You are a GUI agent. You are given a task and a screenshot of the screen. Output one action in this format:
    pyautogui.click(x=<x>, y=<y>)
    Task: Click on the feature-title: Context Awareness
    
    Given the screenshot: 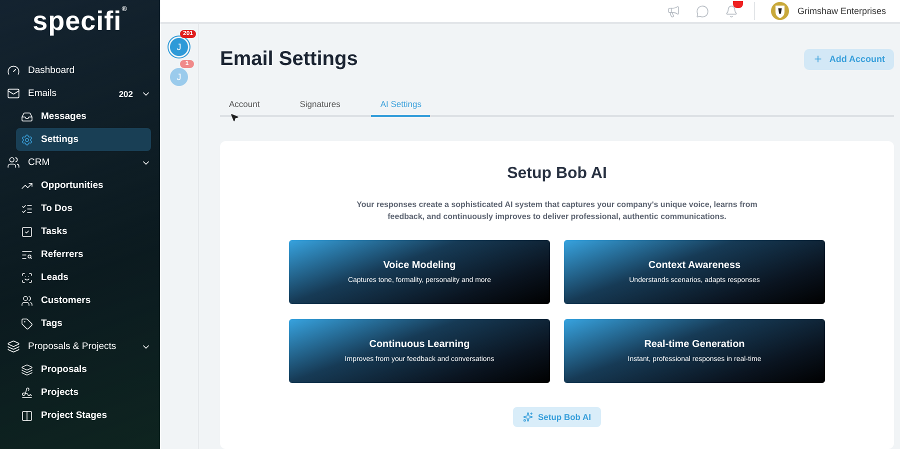 What is the action you would take?
    pyautogui.click(x=694, y=265)
    